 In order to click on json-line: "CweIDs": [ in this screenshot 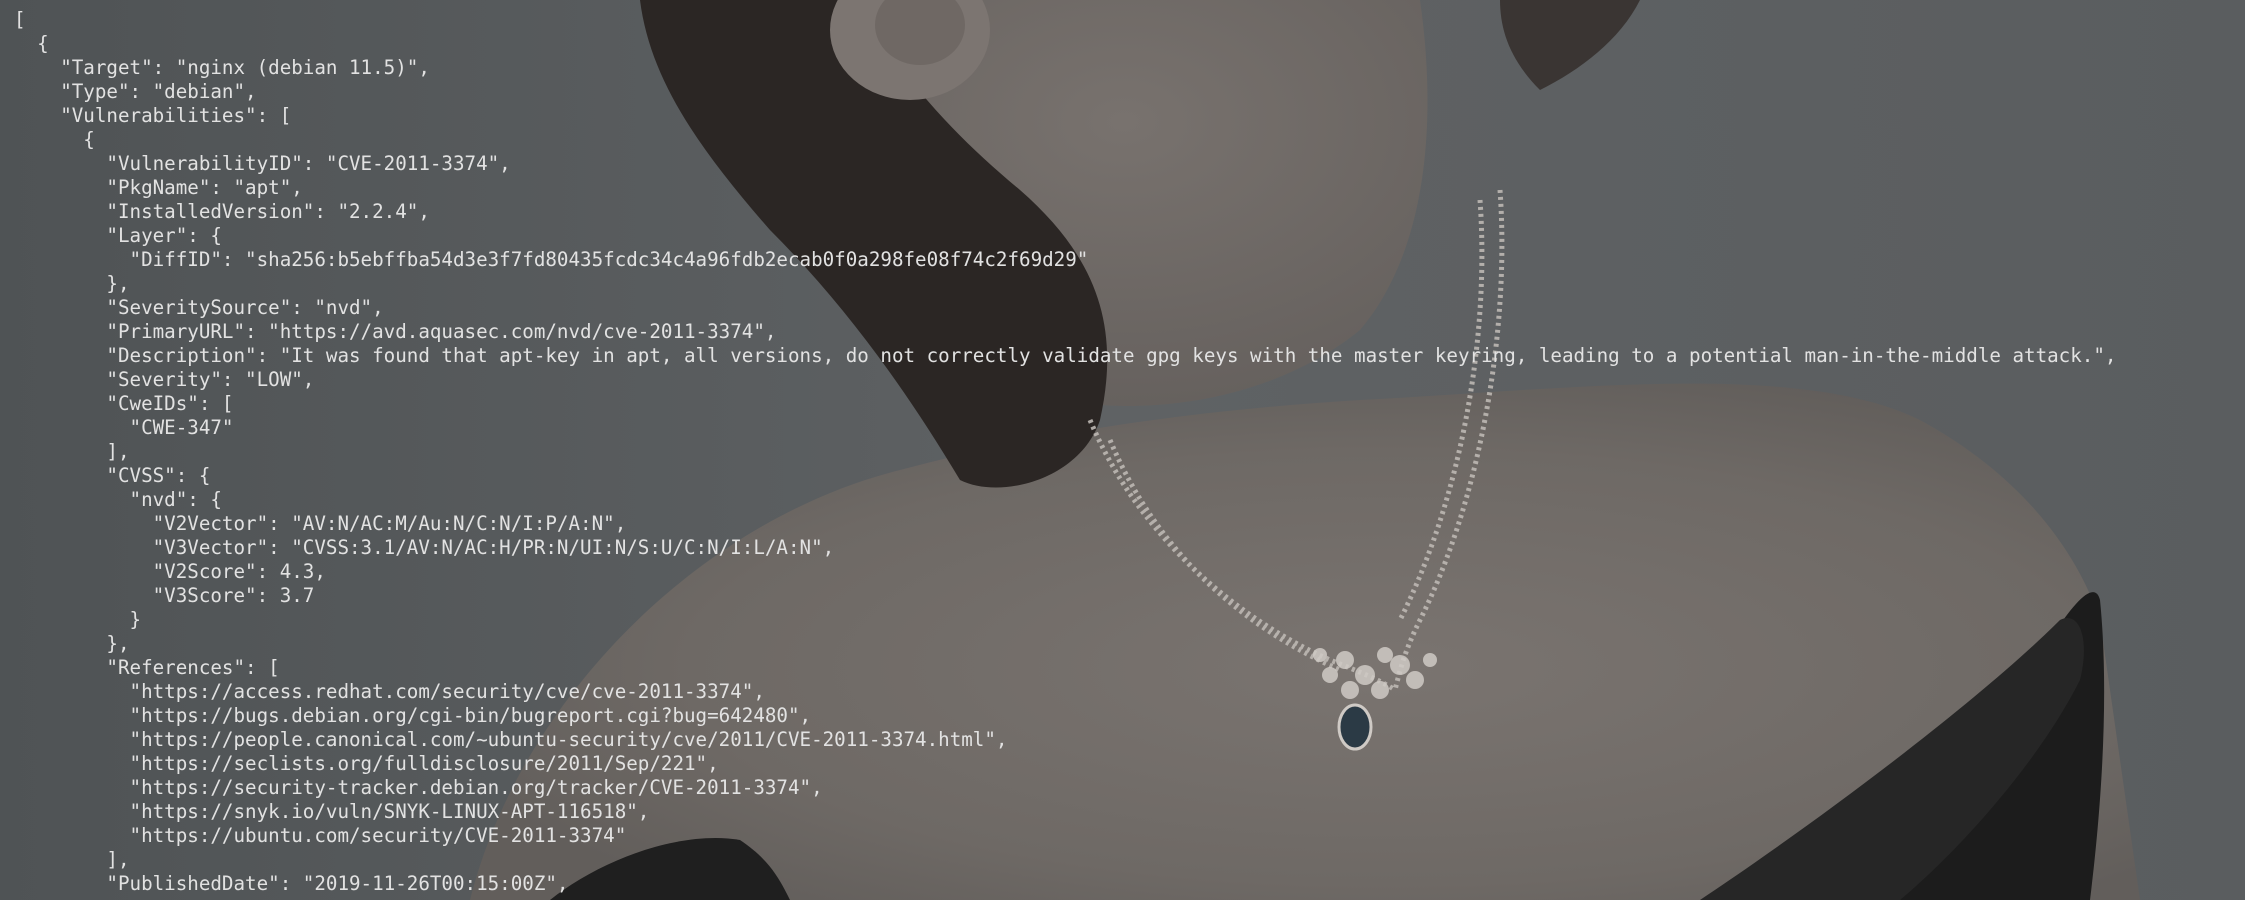, I will do `click(124, 403)`.